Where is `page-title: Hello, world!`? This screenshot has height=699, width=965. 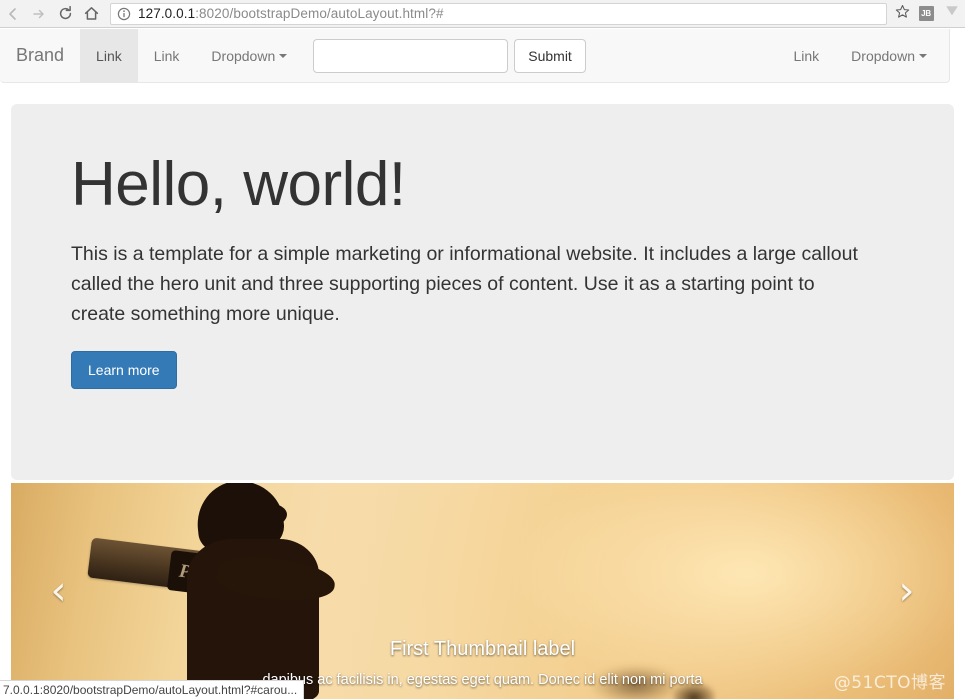
page-title: Hello, world! is located at coordinates (238, 184).